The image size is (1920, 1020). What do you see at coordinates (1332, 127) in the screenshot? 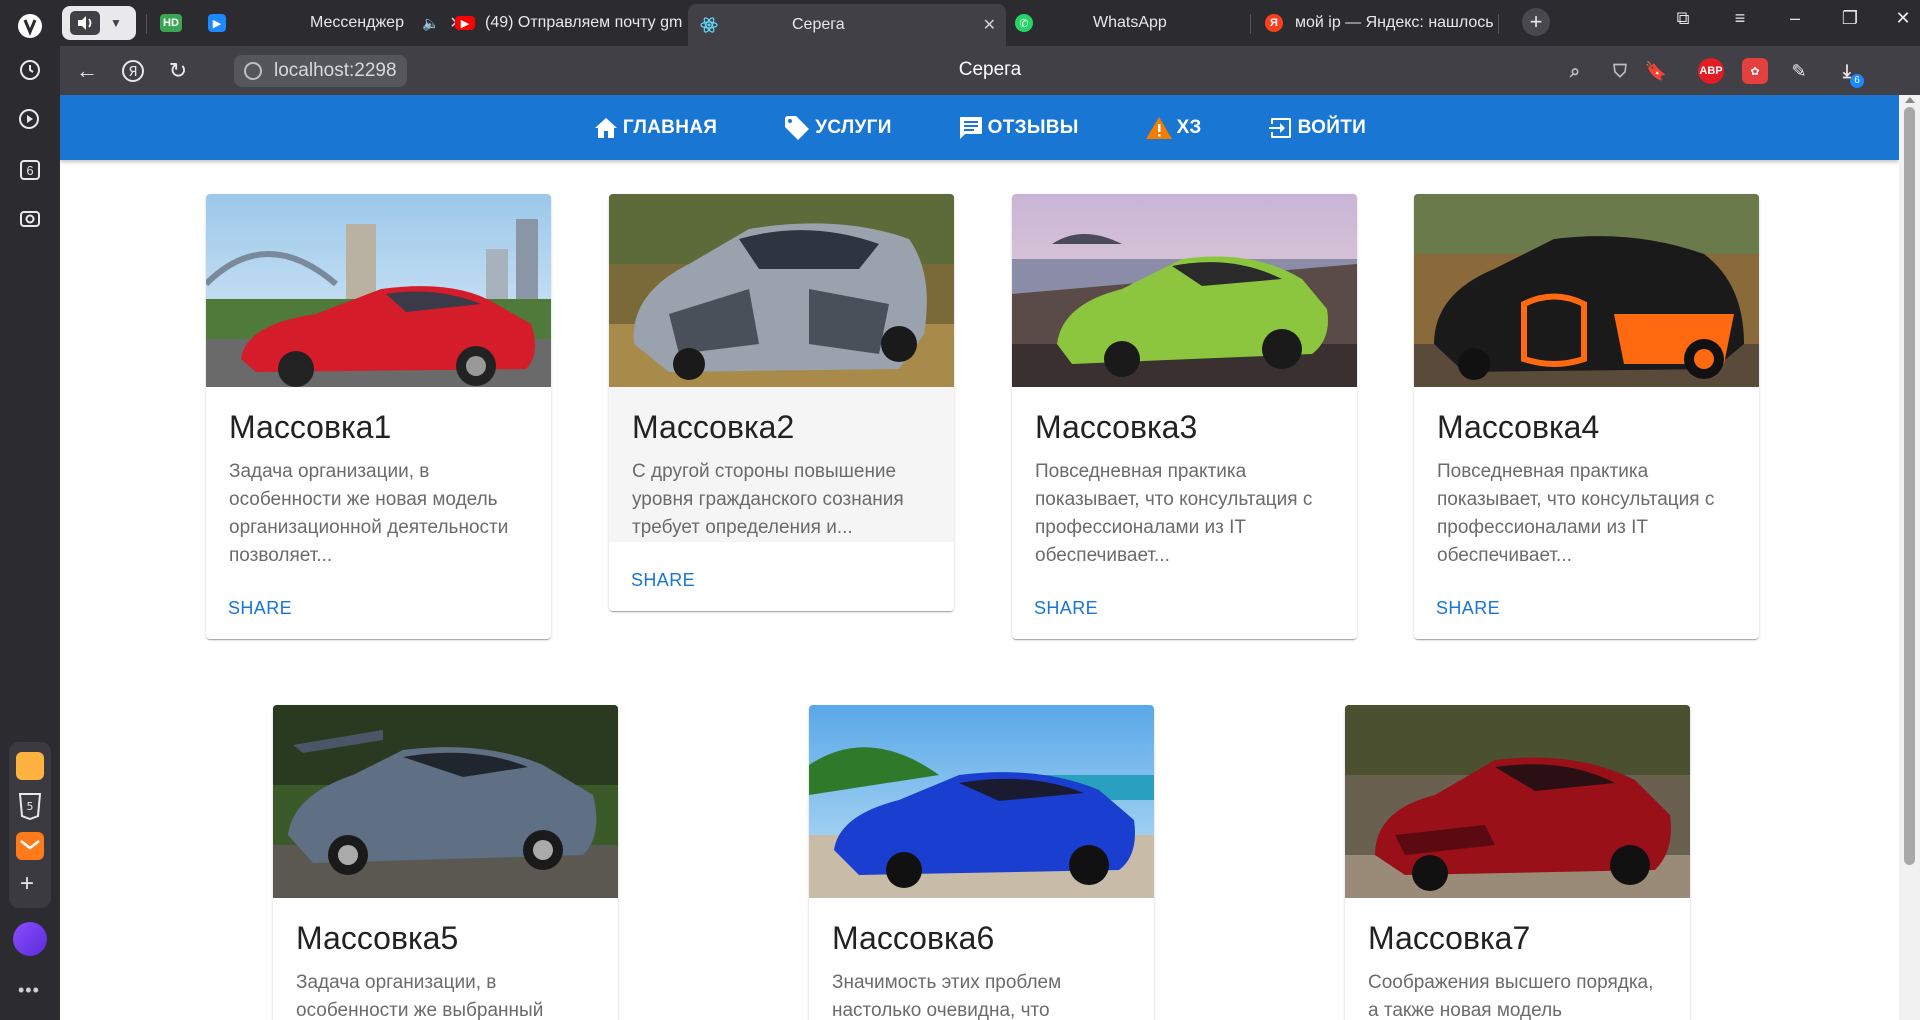
I see `nav-login-label: ВОЙТИ` at bounding box center [1332, 127].